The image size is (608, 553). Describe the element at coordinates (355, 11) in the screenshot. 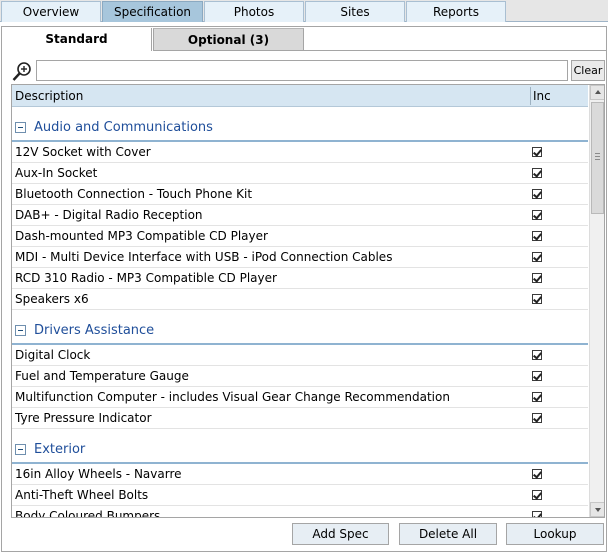

I see `tab-sites: Sites` at that location.